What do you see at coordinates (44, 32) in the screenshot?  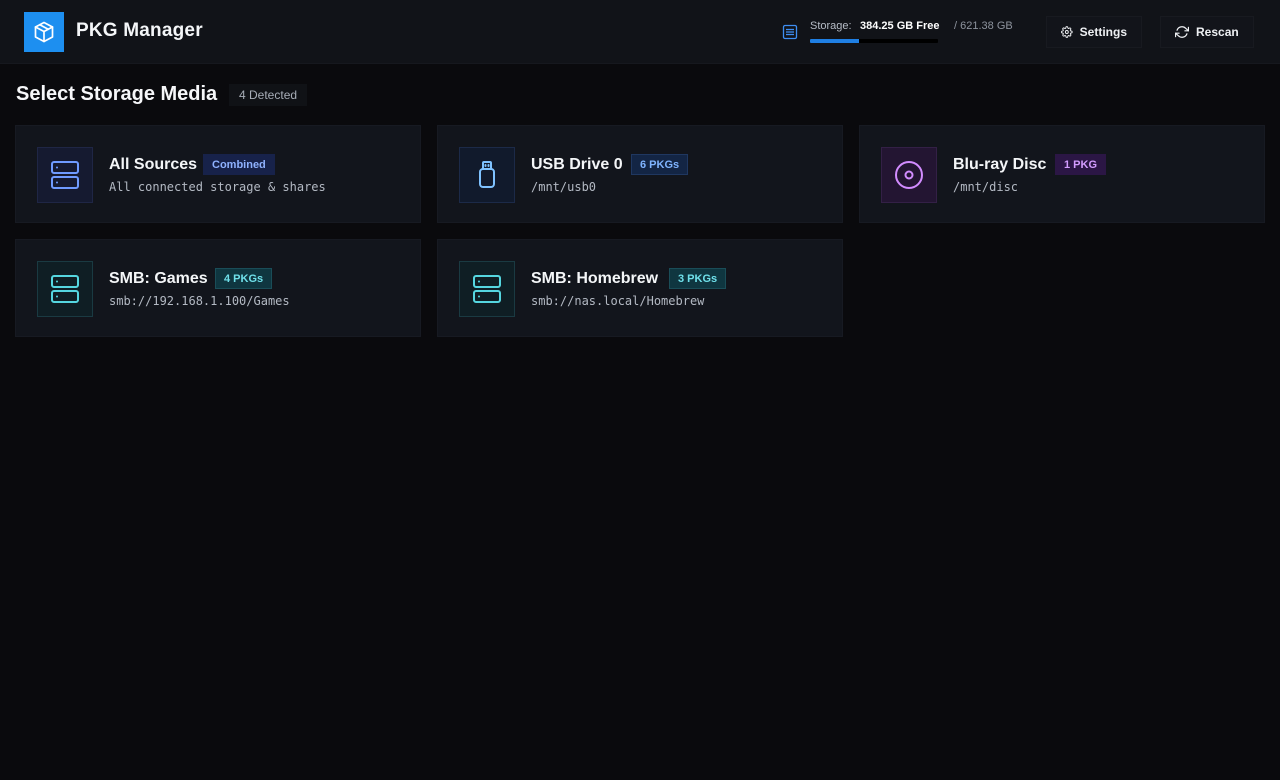 I see `package-box-icon` at bounding box center [44, 32].